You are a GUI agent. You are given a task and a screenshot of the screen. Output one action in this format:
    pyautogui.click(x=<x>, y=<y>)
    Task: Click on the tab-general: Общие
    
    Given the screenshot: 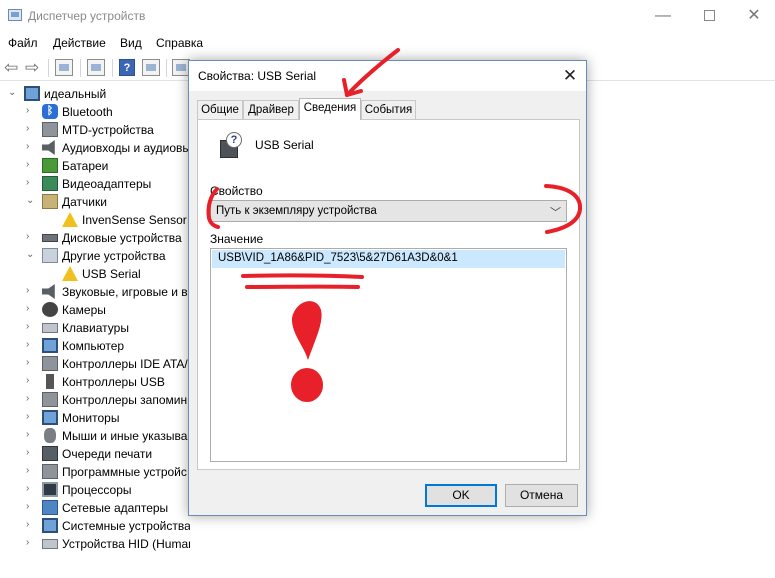 What is the action you would take?
    pyautogui.click(x=220, y=109)
    